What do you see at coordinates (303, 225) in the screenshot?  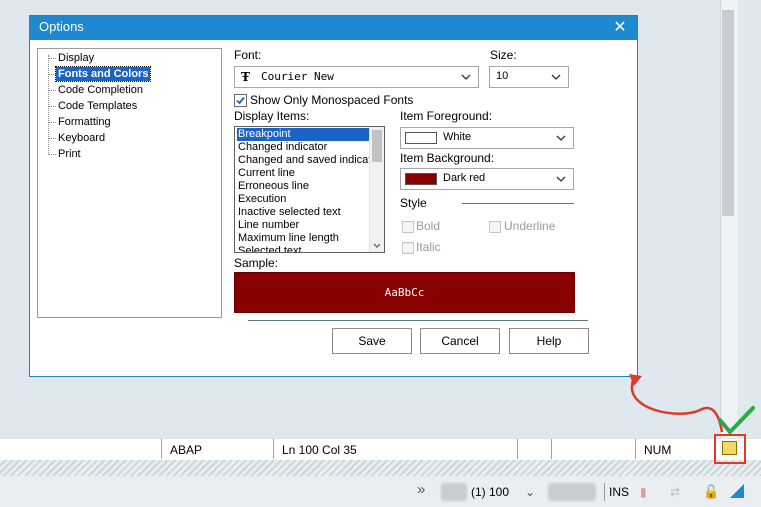 I see `list-item: Line number` at bounding box center [303, 225].